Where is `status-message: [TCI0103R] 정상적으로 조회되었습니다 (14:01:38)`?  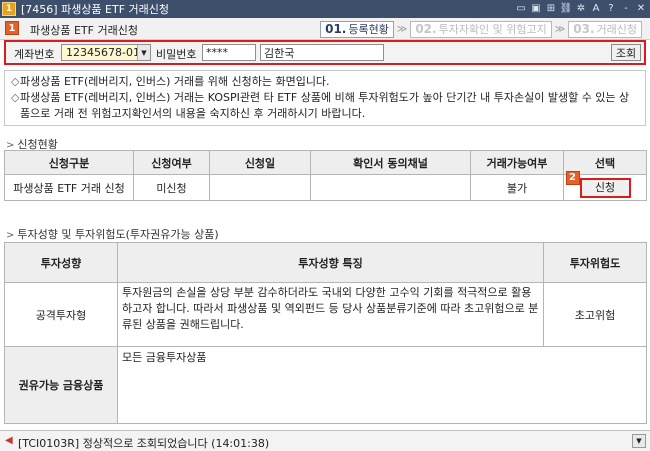
status-message: [TCI0103R] 정상적으로 조회되었습니다 (14:01:38) is located at coordinates (144, 443).